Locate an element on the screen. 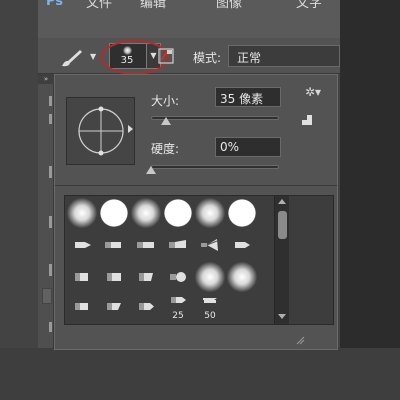 This screenshot has height=400, width=400. scroll-down-icon is located at coordinates (282, 316).